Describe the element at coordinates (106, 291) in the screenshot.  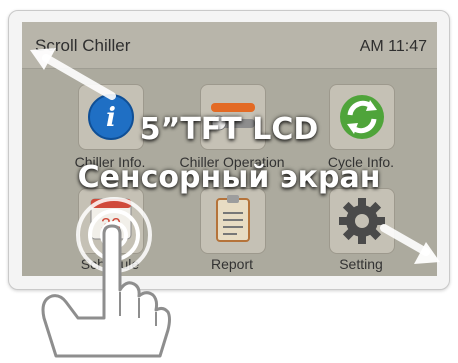
I see `hand-pointer-icon` at that location.